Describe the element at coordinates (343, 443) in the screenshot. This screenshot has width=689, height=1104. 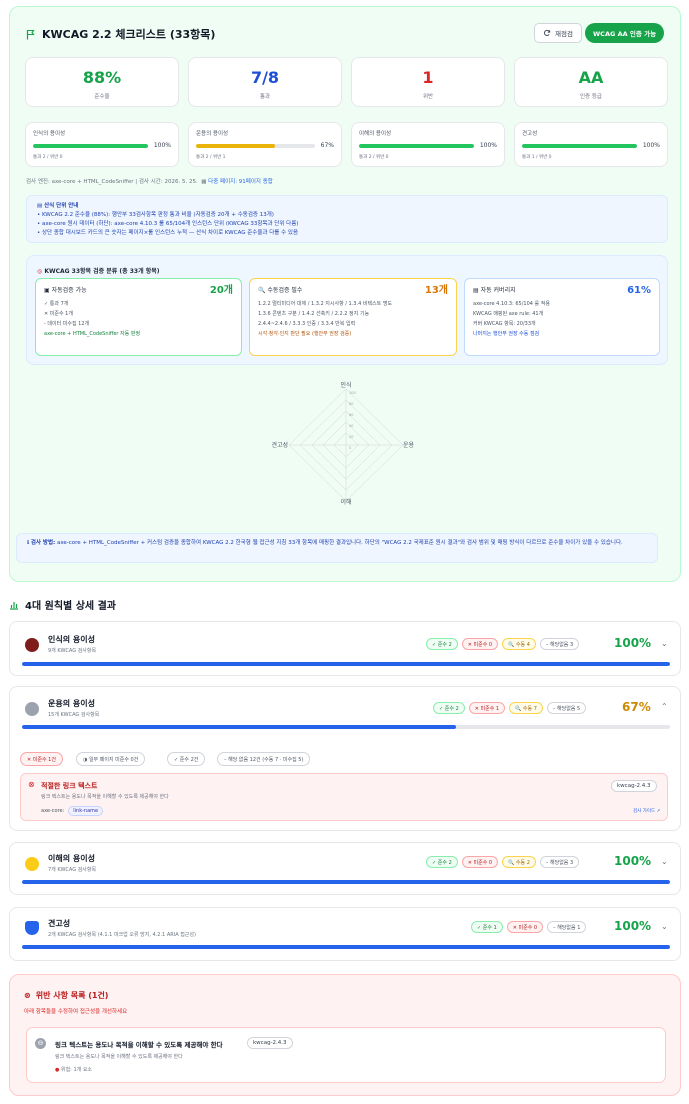
I see `radar-chart: 인식 운용 이해 견고성 100 80 60 40 20 0` at that location.